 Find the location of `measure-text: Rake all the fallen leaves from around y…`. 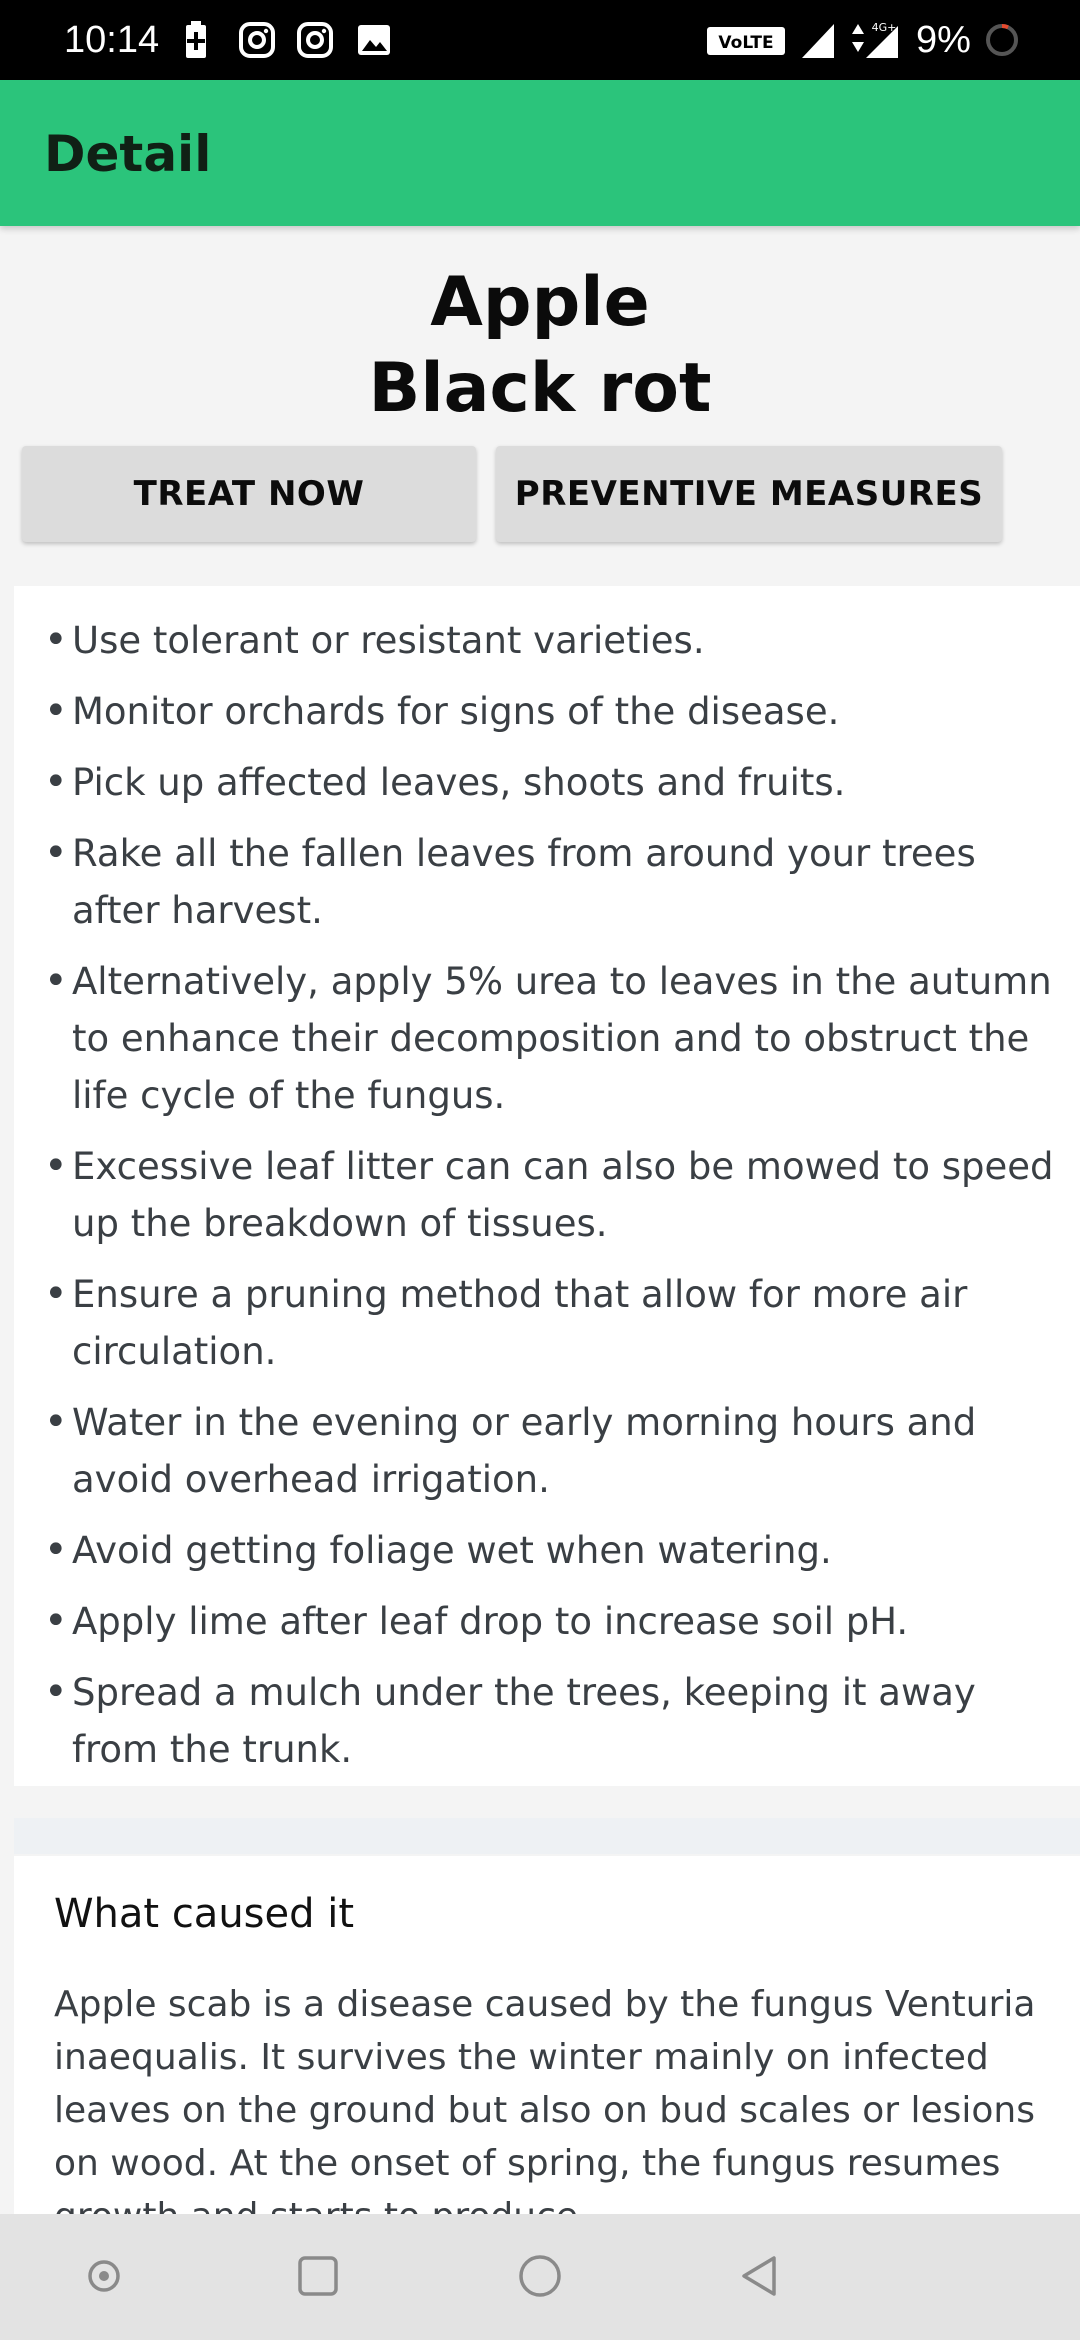

measure-text: Rake all the fallen leaves from around y… is located at coordinates (524, 882).